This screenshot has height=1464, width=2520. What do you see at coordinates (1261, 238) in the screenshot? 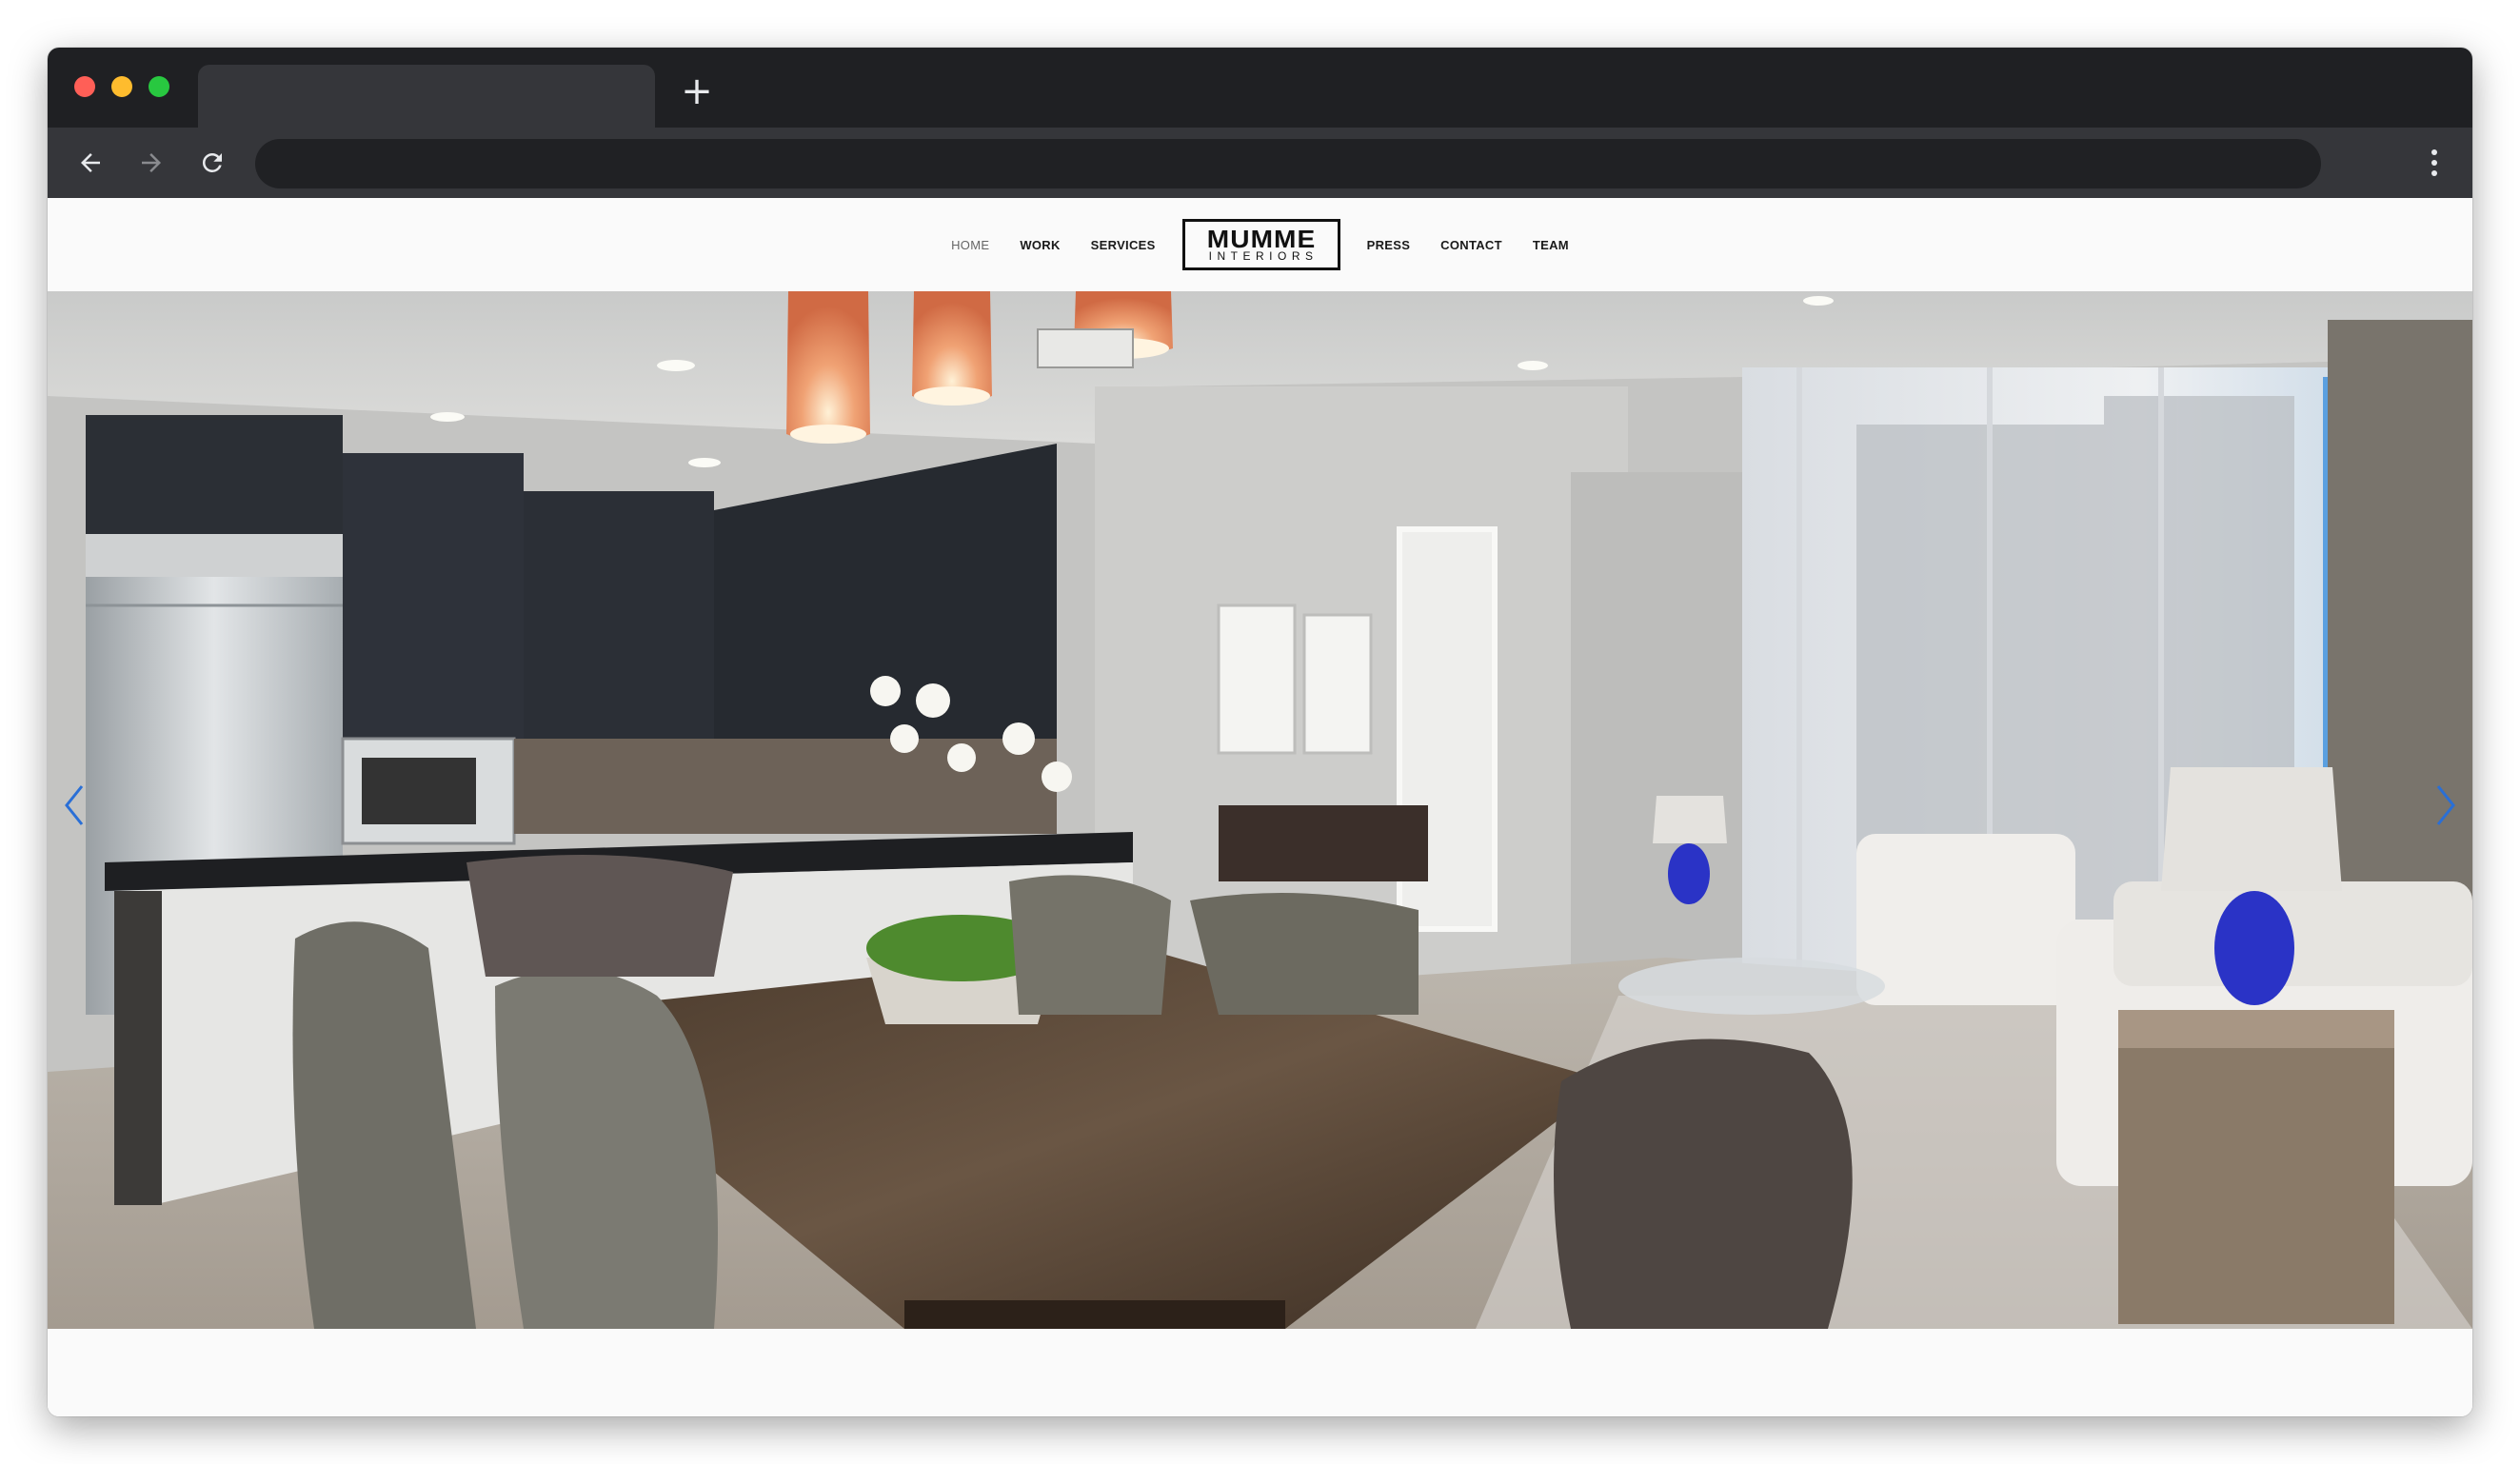
I see `logo-wordmark: MUMME` at bounding box center [1261, 238].